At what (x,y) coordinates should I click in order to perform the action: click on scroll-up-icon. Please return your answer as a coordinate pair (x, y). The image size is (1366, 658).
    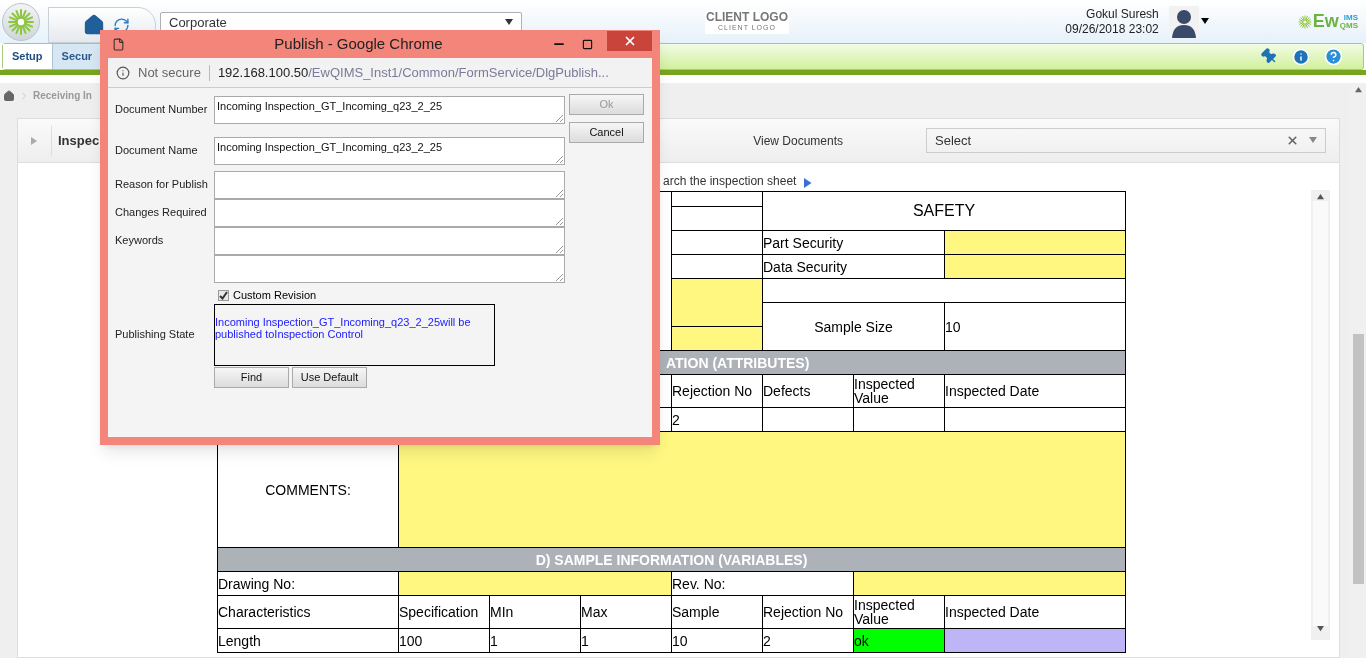
    Looking at the image, I should click on (1358, 90).